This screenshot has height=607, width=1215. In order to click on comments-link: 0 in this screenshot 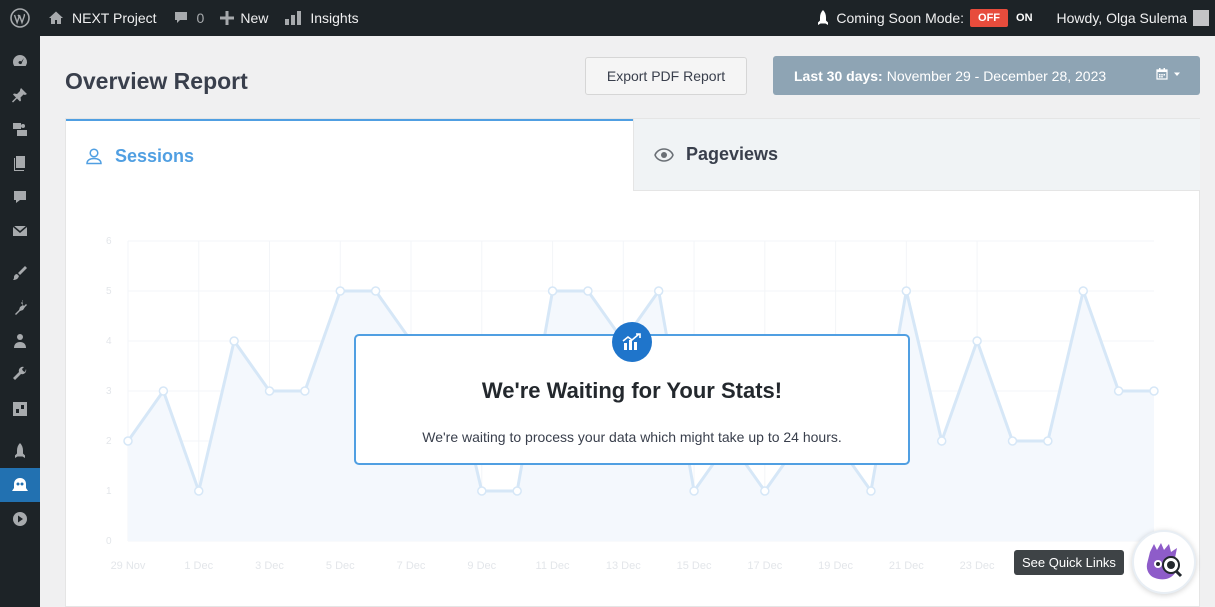, I will do `click(189, 18)`.